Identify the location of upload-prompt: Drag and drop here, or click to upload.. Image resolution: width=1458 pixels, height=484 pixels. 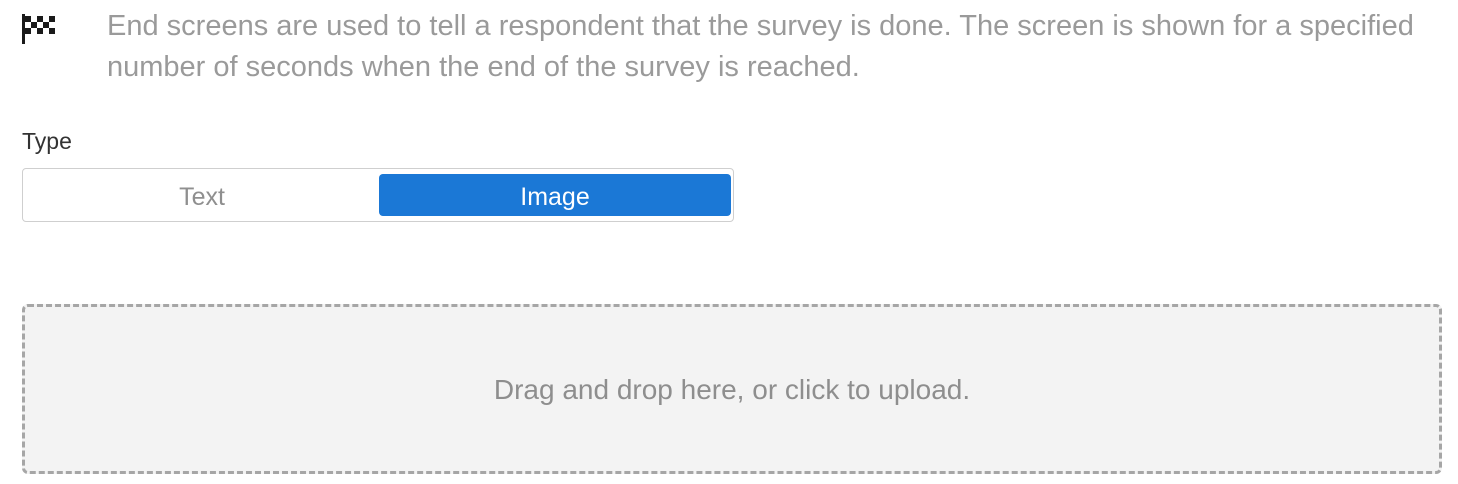
(732, 389).